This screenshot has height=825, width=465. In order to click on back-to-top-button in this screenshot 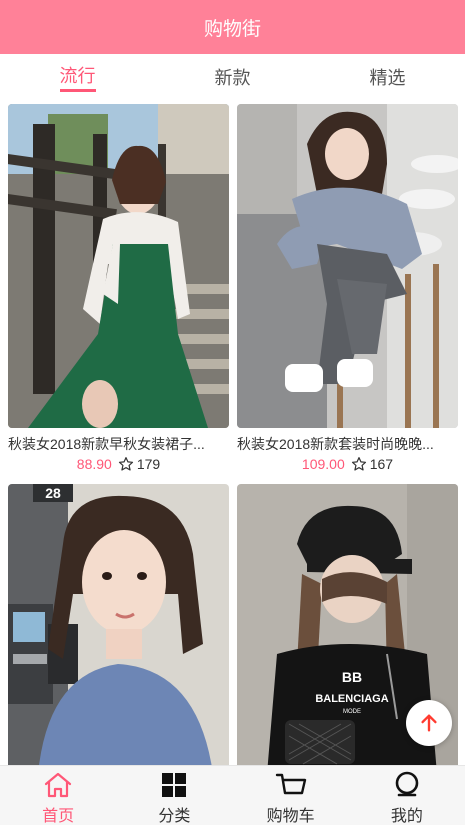, I will do `click(429, 723)`.